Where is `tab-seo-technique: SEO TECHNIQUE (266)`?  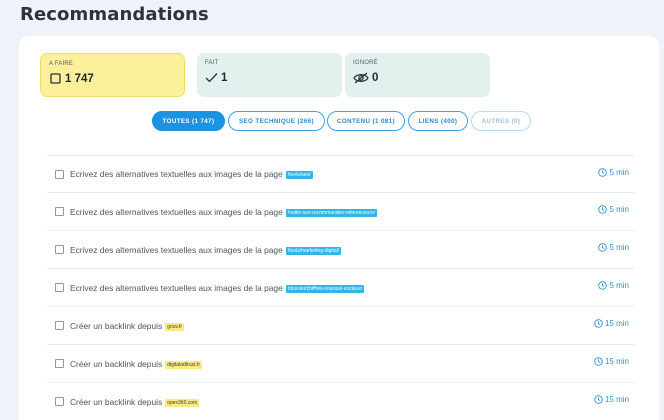 tab-seo-technique: SEO TECHNIQUE (266) is located at coordinates (276, 121).